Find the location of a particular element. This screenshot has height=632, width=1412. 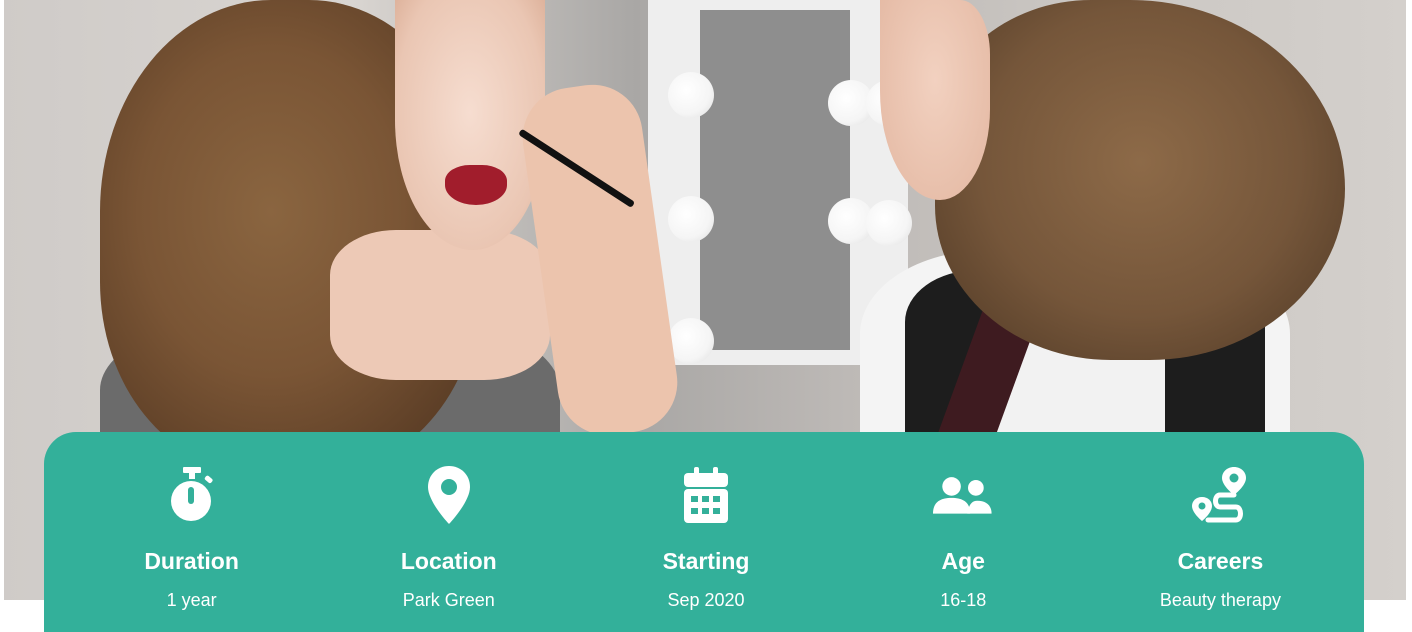

info-title: Age is located at coordinates (963, 561).